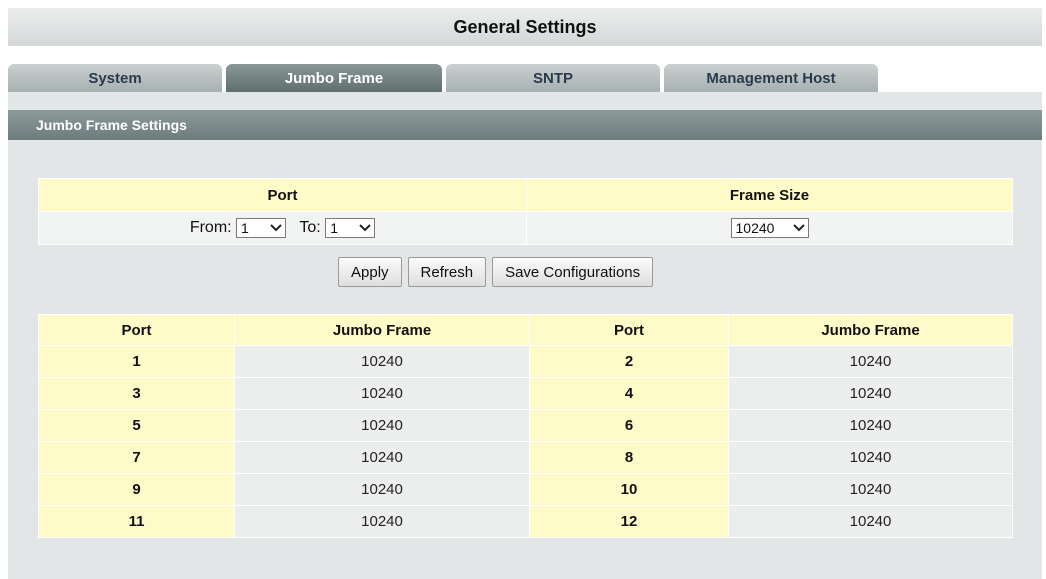  Describe the element at coordinates (525, 125) in the screenshot. I see `section-header: Jumbo Frame Settings` at that location.